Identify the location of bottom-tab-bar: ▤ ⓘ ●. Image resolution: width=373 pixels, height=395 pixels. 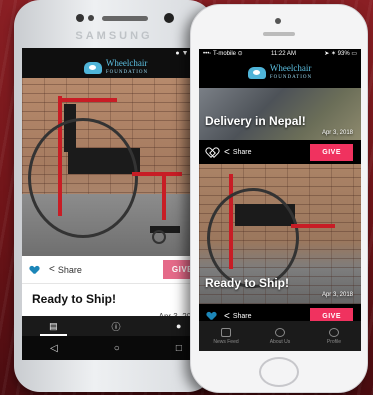
(116, 326).